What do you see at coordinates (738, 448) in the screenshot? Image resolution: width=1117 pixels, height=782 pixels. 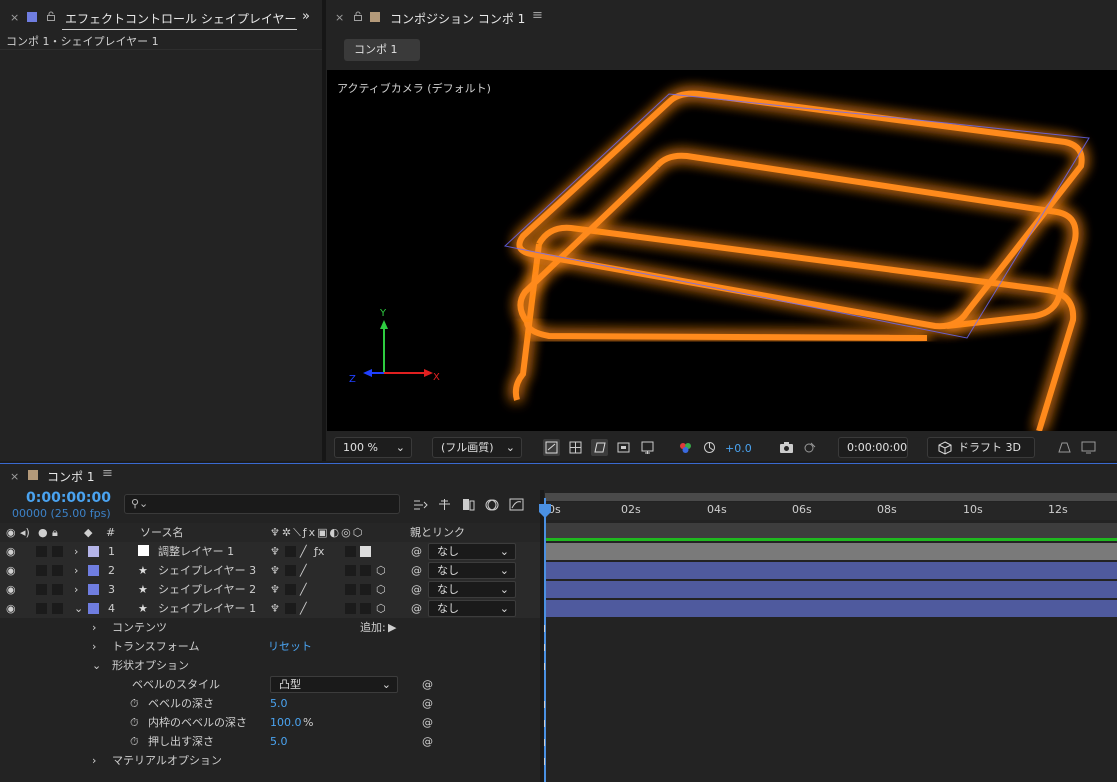 I see `exposure-value: +0.0` at bounding box center [738, 448].